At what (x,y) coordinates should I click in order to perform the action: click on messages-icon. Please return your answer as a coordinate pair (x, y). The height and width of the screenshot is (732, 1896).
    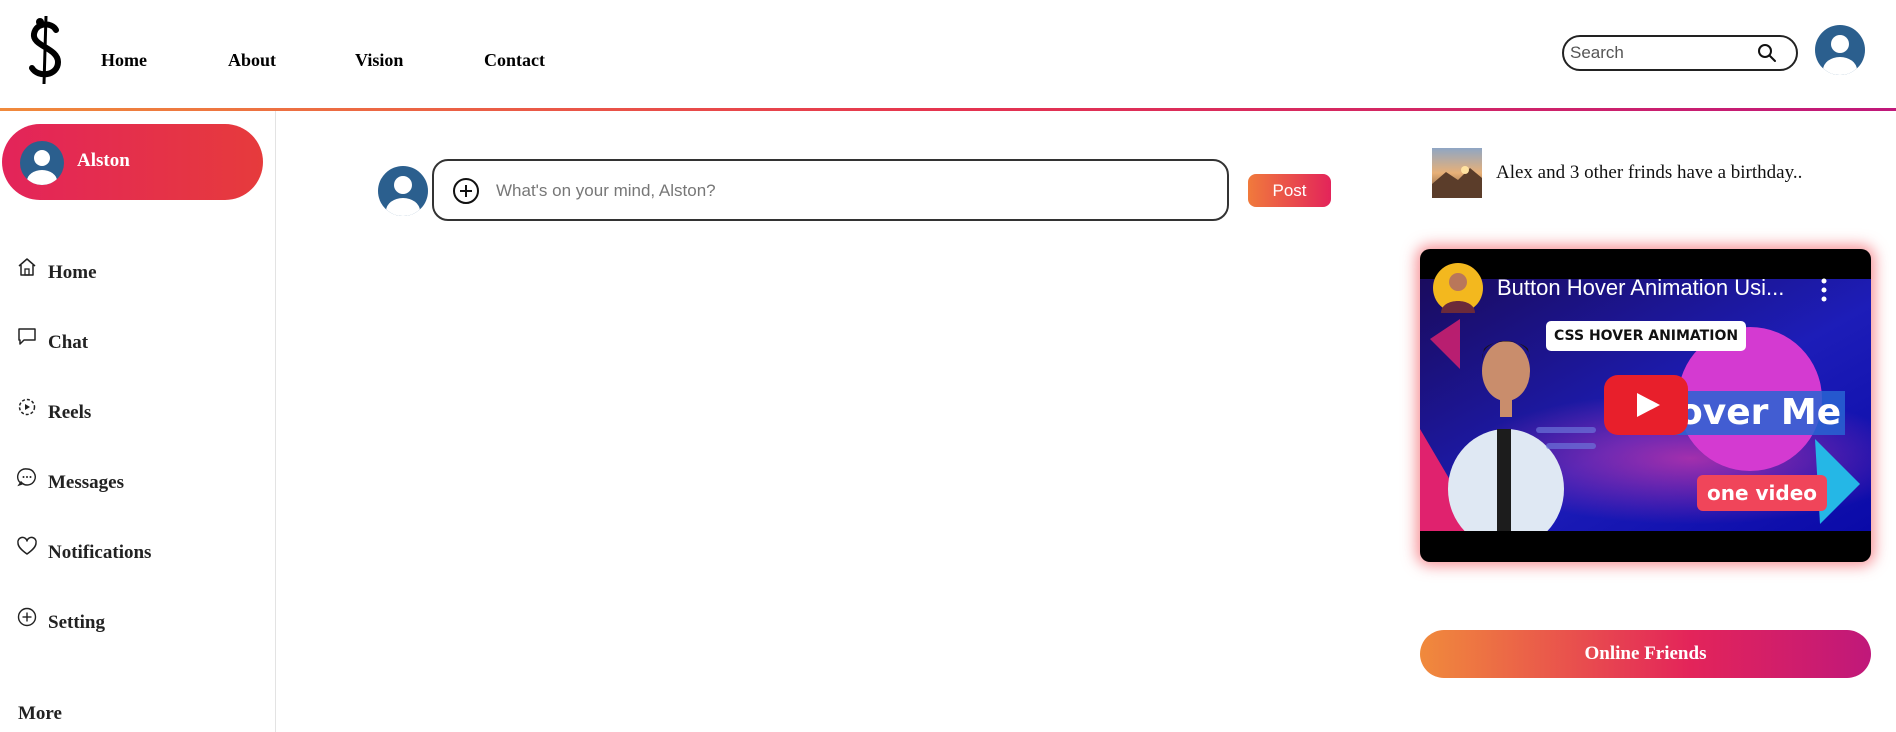
    Looking at the image, I should click on (26, 477).